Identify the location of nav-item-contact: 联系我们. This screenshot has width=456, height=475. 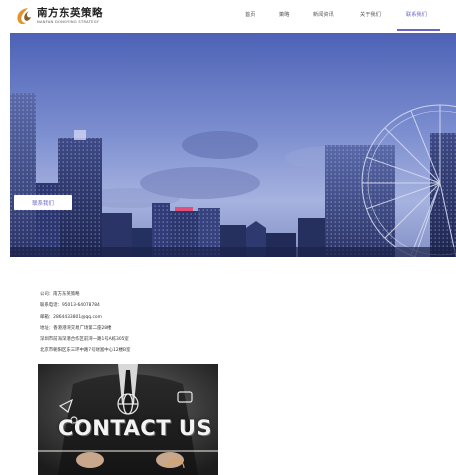
(416, 14).